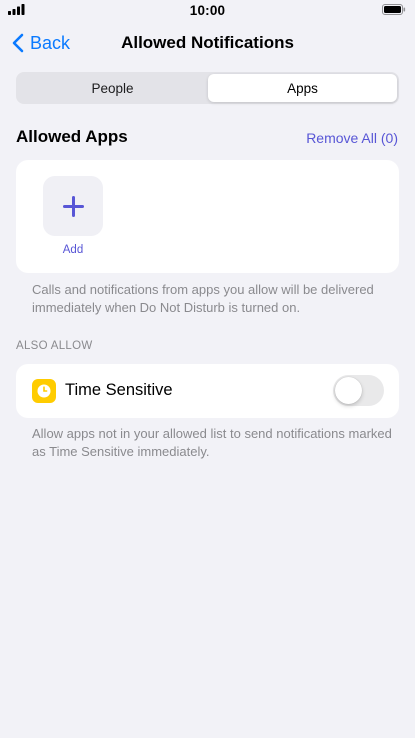 The width and height of the screenshot is (415, 738). Describe the element at coordinates (207, 216) in the screenshot. I see `allowed-apps-card: Add` at that location.